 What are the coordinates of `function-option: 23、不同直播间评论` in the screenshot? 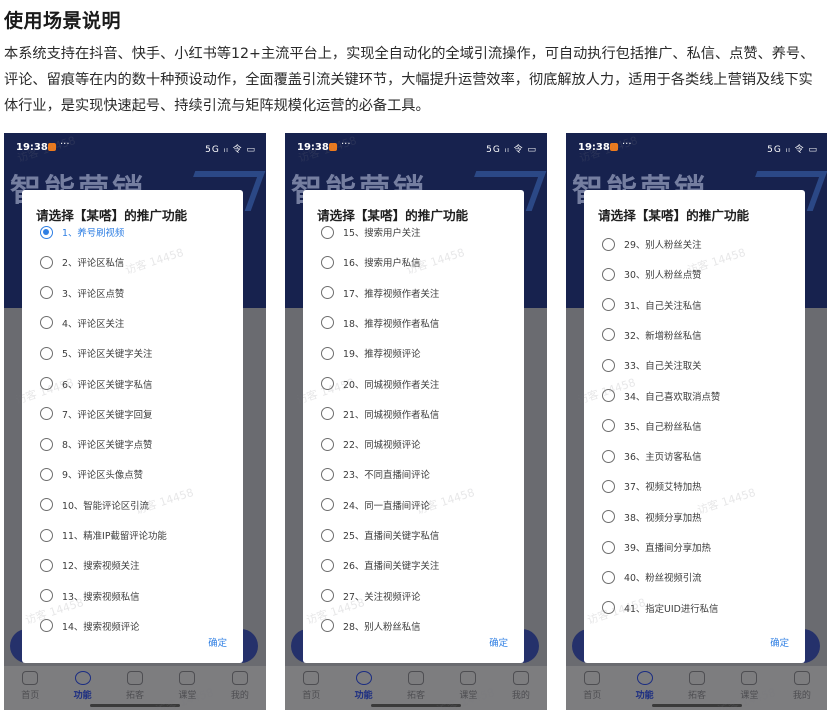 It's located at (375, 474).